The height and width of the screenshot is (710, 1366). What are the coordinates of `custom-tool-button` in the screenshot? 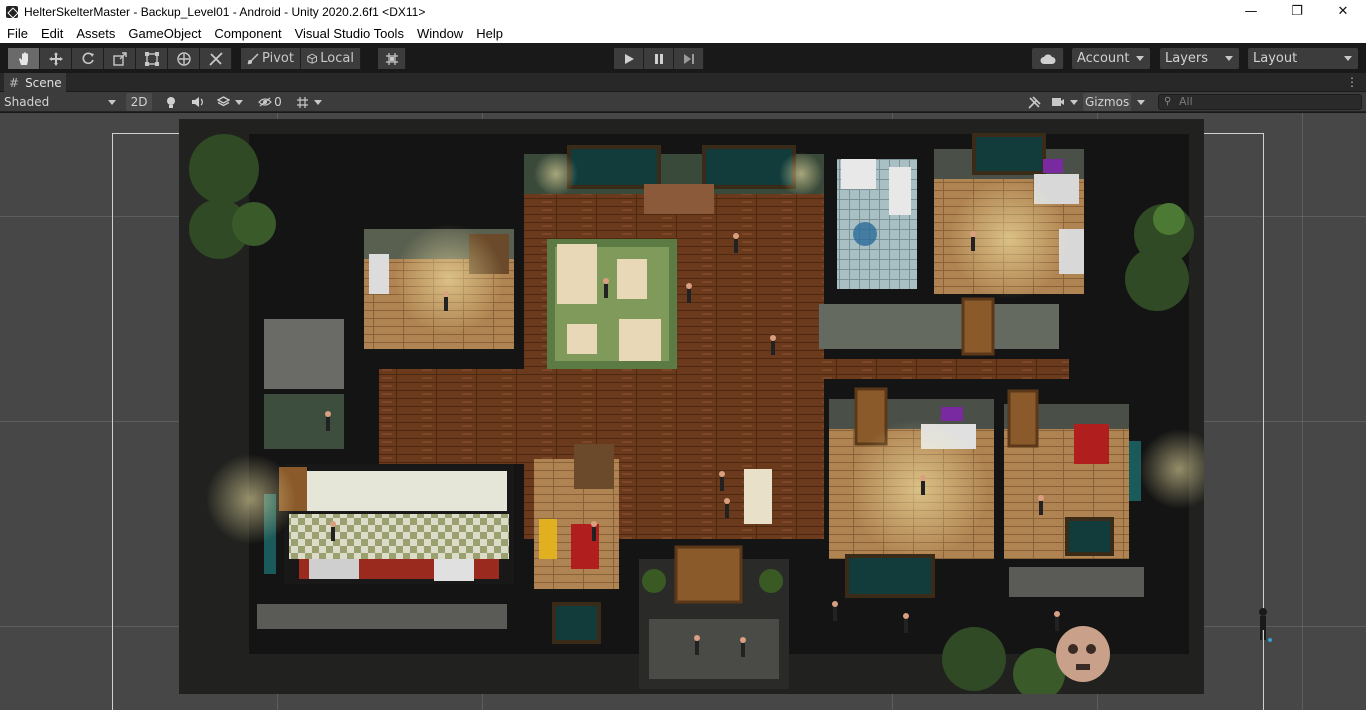 It's located at (216, 58).